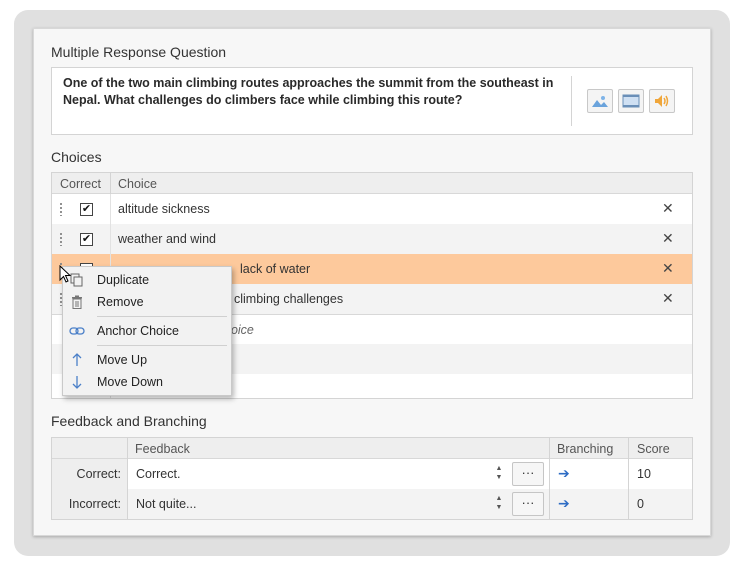 The image size is (744, 574). What do you see at coordinates (77, 302) in the screenshot?
I see `trash-icon` at bounding box center [77, 302].